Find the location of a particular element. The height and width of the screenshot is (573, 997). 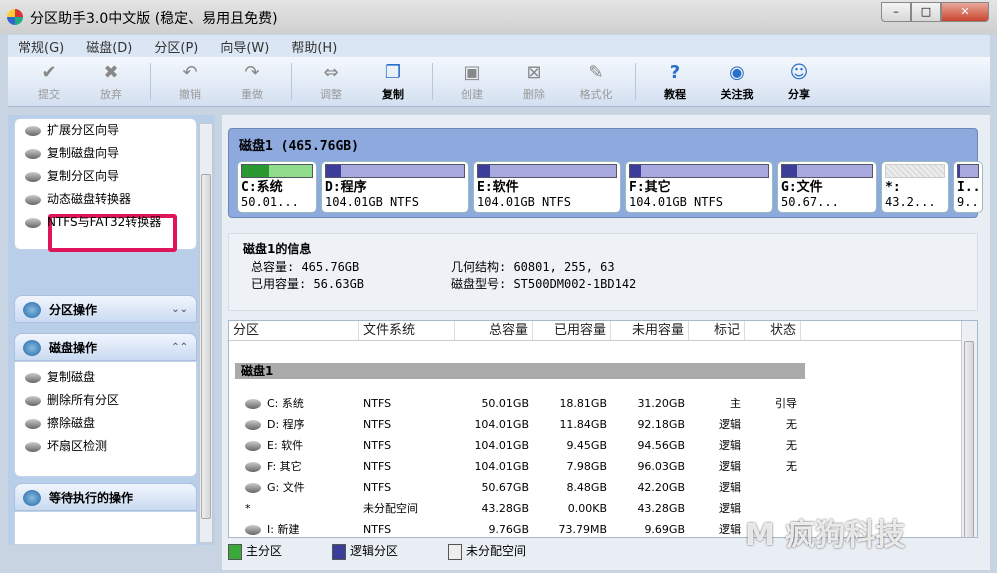

legend-swatch is located at coordinates (339, 551).